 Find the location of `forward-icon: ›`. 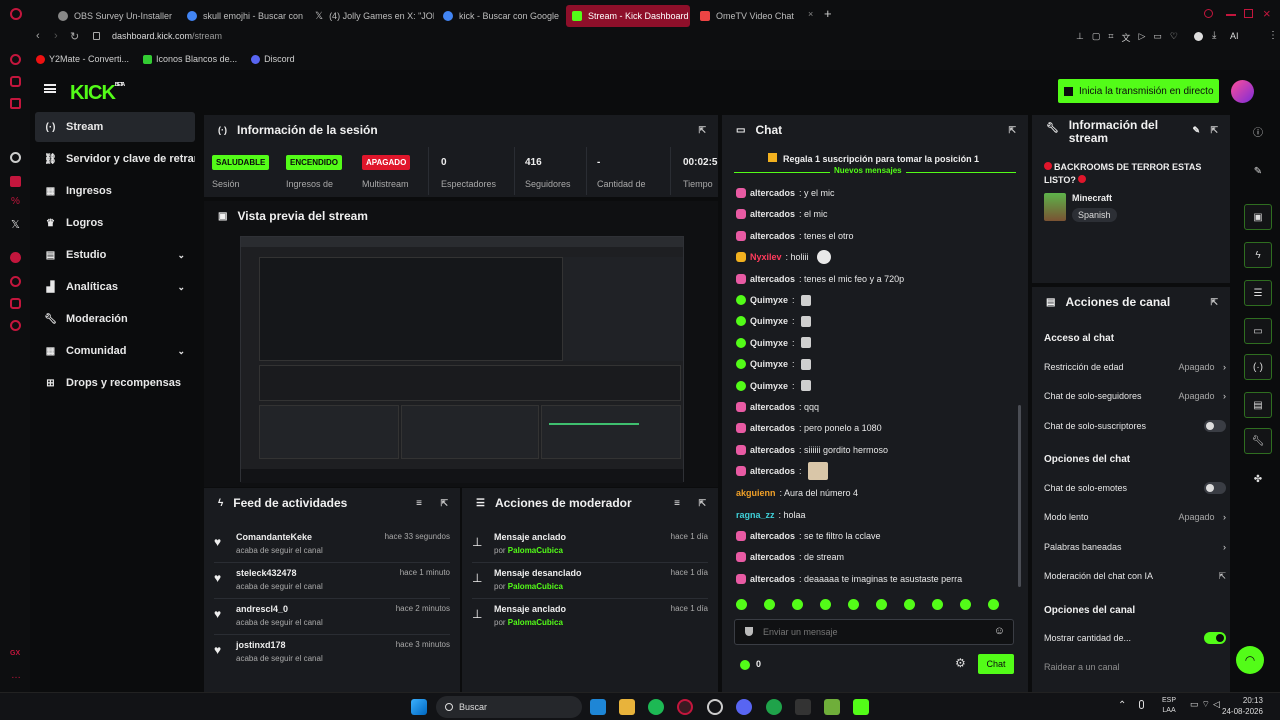

forward-icon: › is located at coordinates (56, 36).